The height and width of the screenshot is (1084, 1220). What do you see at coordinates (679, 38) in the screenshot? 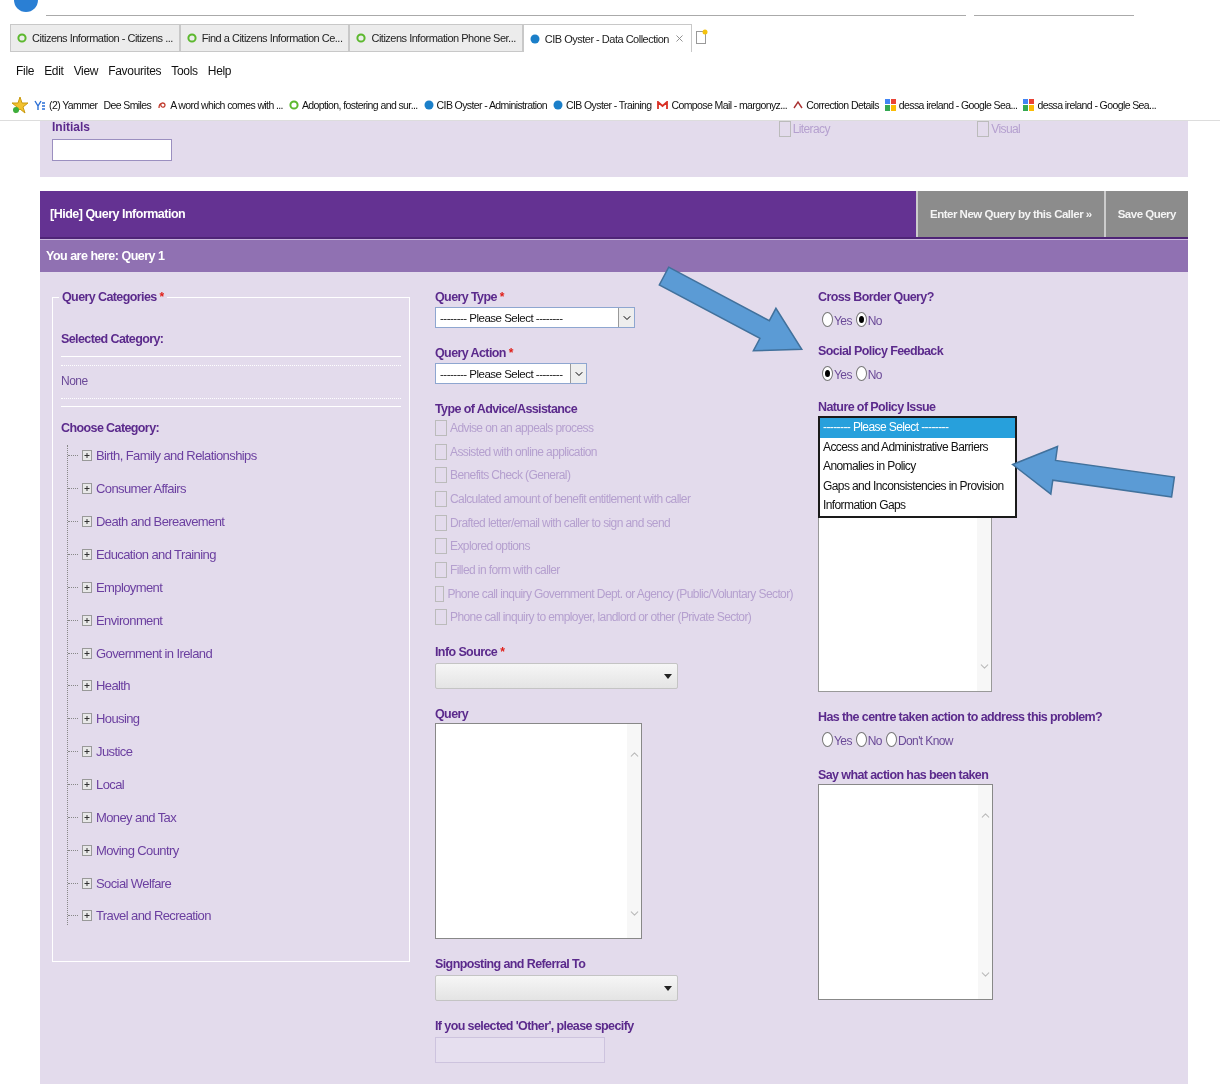
I see `close-icon` at bounding box center [679, 38].